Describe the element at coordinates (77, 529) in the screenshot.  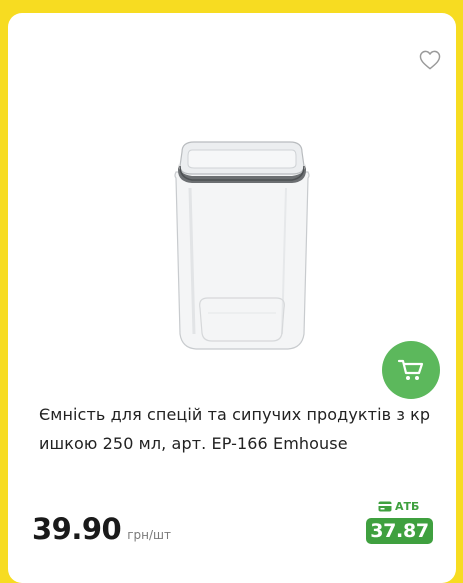
I see `price-value: 39.90` at that location.